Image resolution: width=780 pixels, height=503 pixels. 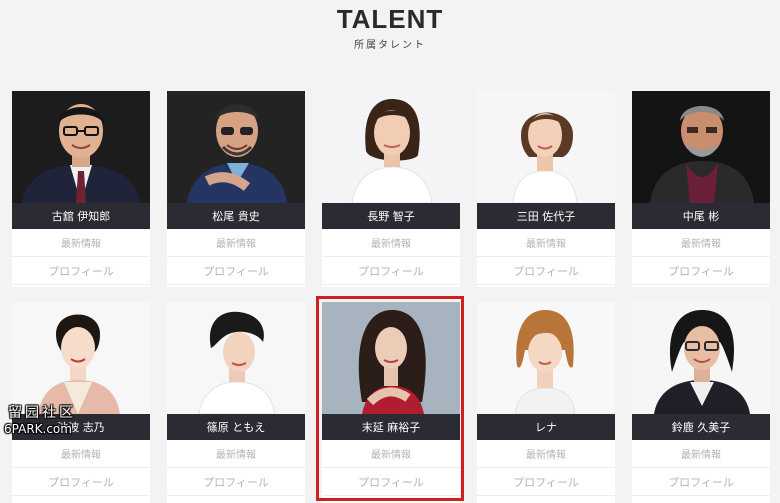 What do you see at coordinates (390, 45) in the screenshot?
I see `page-subtitle: 所属タレント` at bounding box center [390, 45].